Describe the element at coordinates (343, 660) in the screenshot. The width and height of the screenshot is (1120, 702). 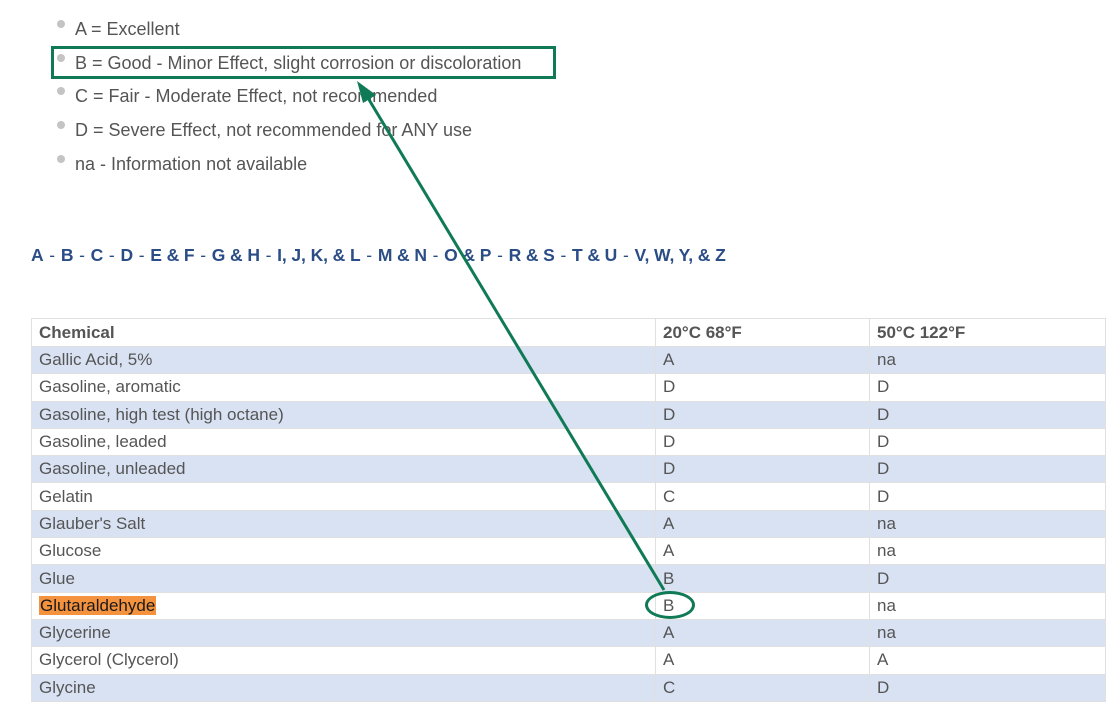
I see `chemical-cell: Glycerol (Clycerol)` at that location.